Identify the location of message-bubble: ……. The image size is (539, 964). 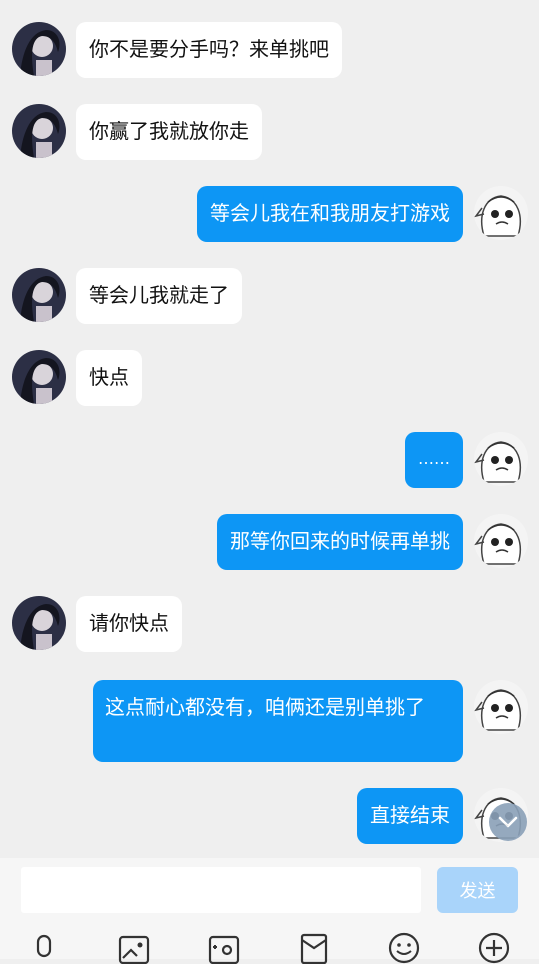
(434, 460).